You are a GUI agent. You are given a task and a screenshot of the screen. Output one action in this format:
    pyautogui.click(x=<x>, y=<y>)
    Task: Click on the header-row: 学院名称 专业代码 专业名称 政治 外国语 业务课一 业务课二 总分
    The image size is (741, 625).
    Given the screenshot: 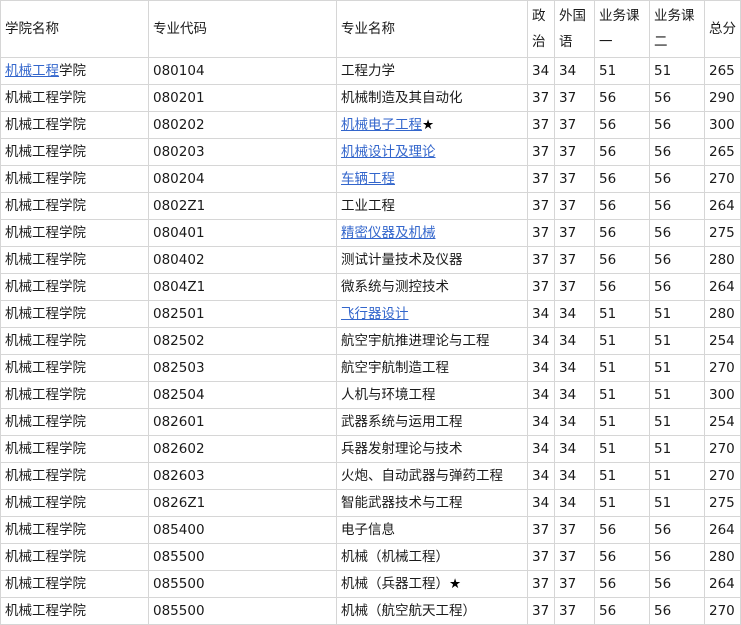 What is the action you would take?
    pyautogui.click(x=370, y=29)
    